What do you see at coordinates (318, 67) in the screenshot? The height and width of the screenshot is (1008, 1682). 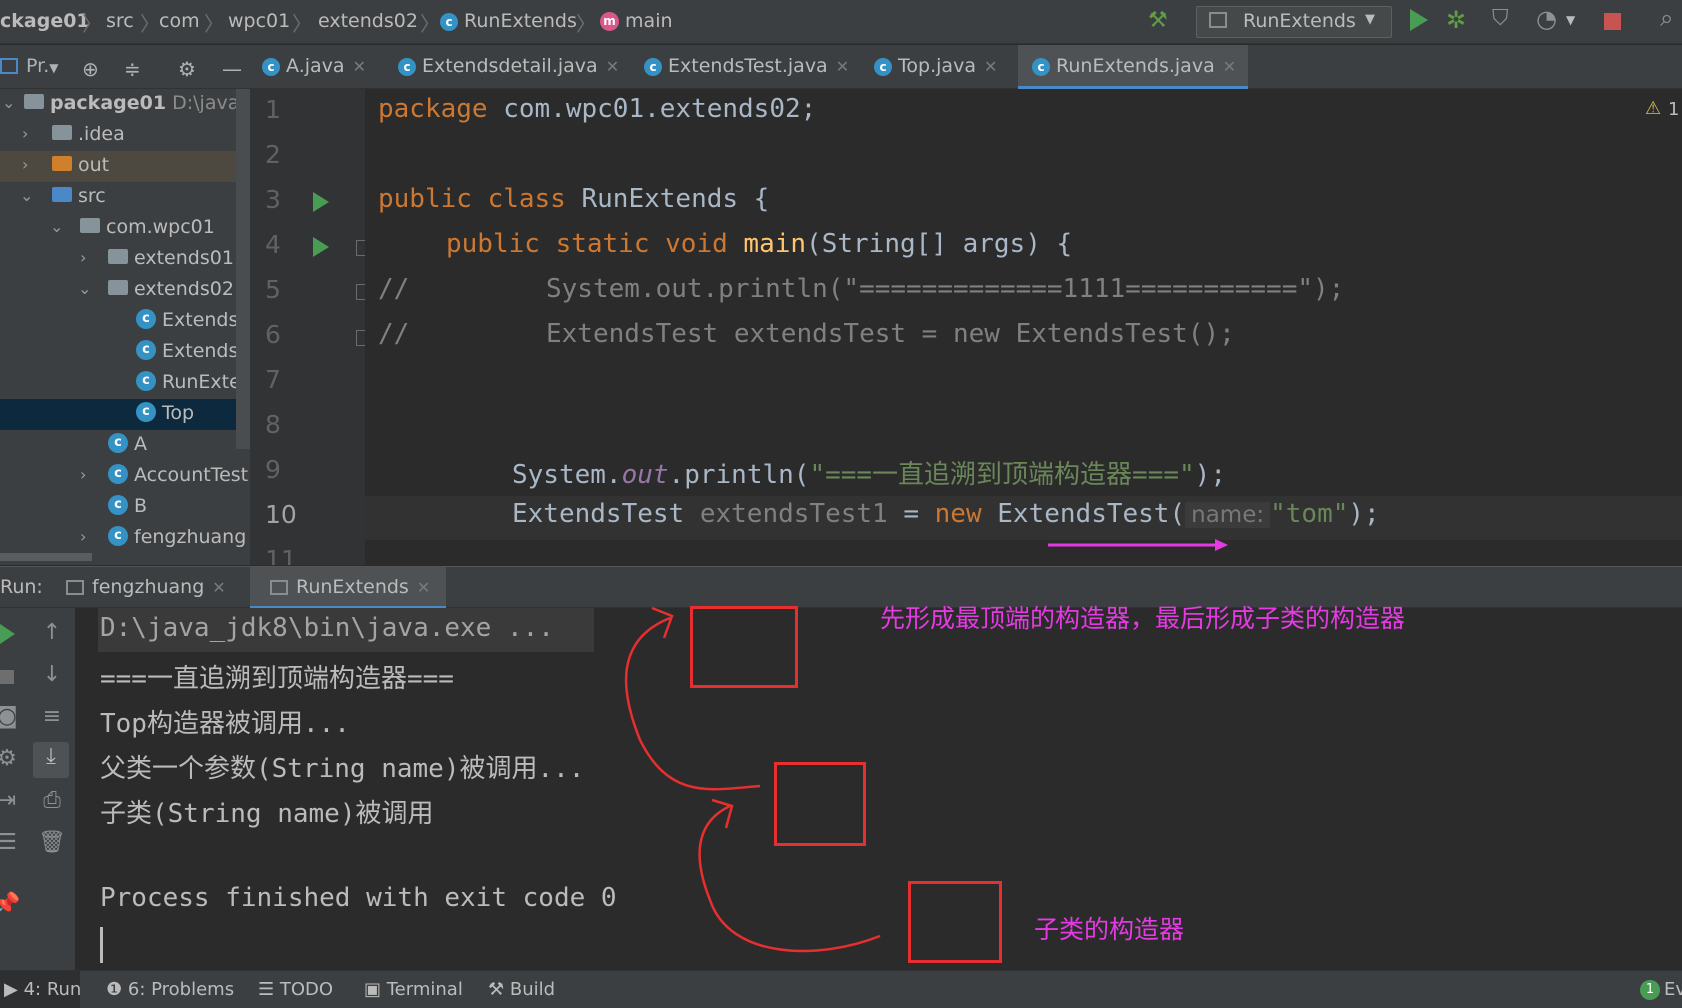 I see `editor-tab-a-java: c A.java ✕` at bounding box center [318, 67].